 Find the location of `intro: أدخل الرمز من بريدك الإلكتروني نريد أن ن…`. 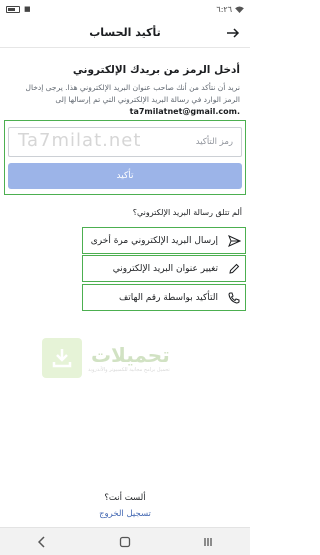

intro: أدخل الرمز من بريدك الإلكتروني نريد أن ن… is located at coordinates (125, 87).